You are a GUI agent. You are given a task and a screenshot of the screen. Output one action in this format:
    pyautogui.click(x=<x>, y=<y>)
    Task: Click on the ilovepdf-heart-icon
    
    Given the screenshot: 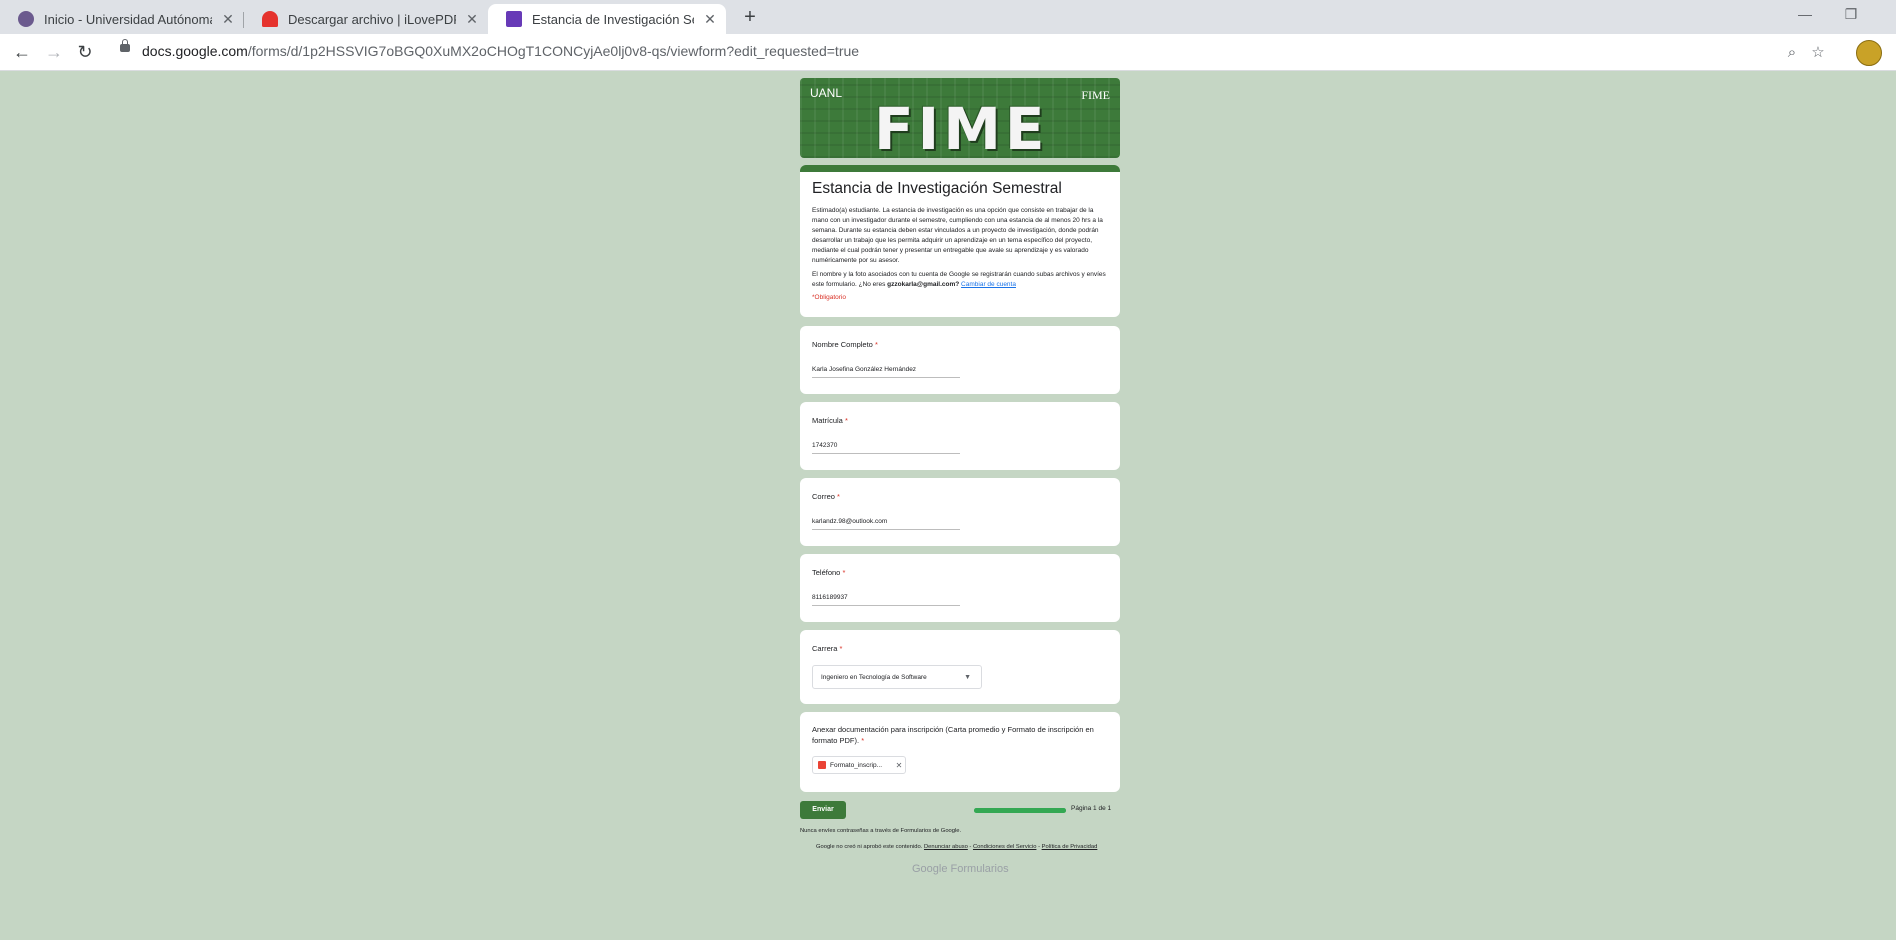 What is the action you would take?
    pyautogui.click(x=270, y=19)
    